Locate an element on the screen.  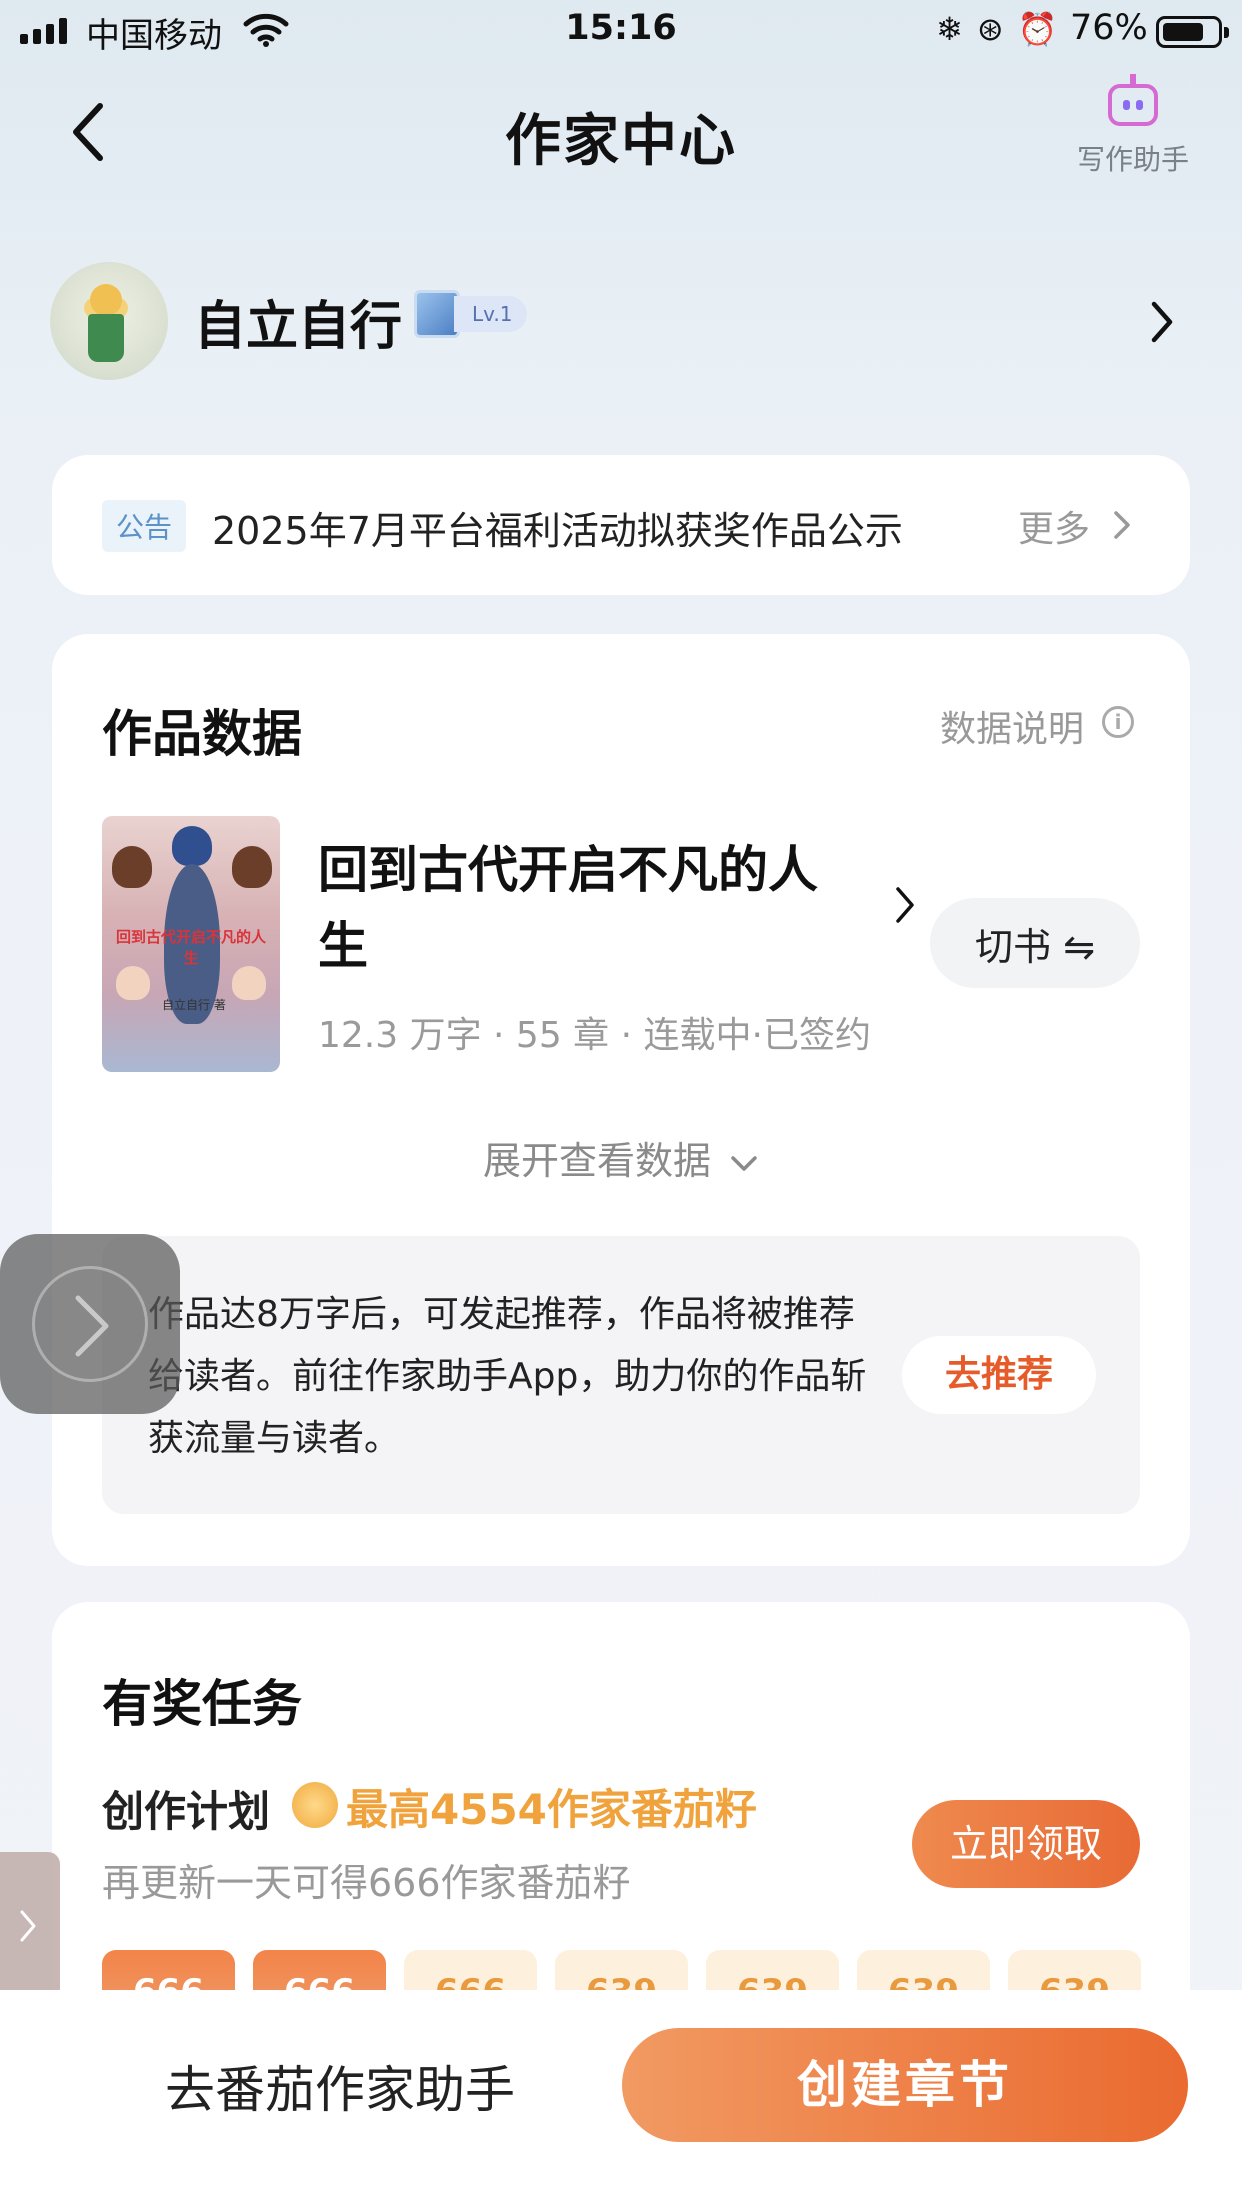
writing-plan-subtext: 再更新一天可得666作家番茄籽 is located at coordinates (366, 1883).